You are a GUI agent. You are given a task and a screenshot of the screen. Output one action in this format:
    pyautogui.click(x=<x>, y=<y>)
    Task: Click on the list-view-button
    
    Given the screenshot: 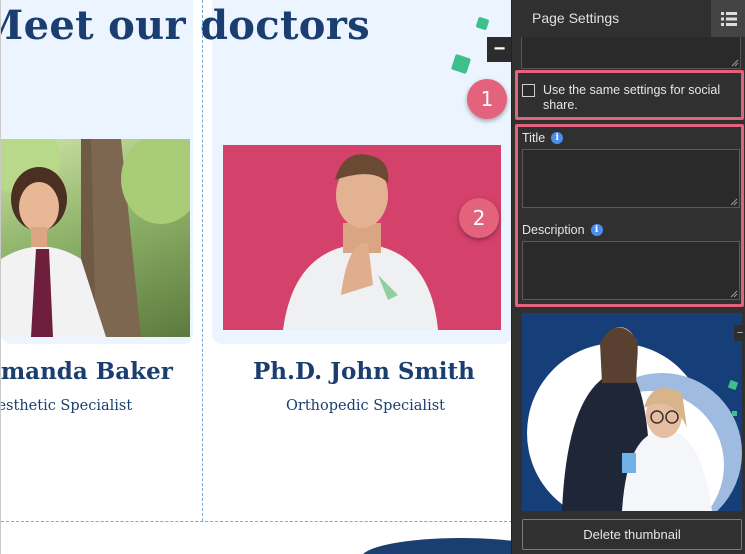 What is the action you would take?
    pyautogui.click(x=728, y=18)
    